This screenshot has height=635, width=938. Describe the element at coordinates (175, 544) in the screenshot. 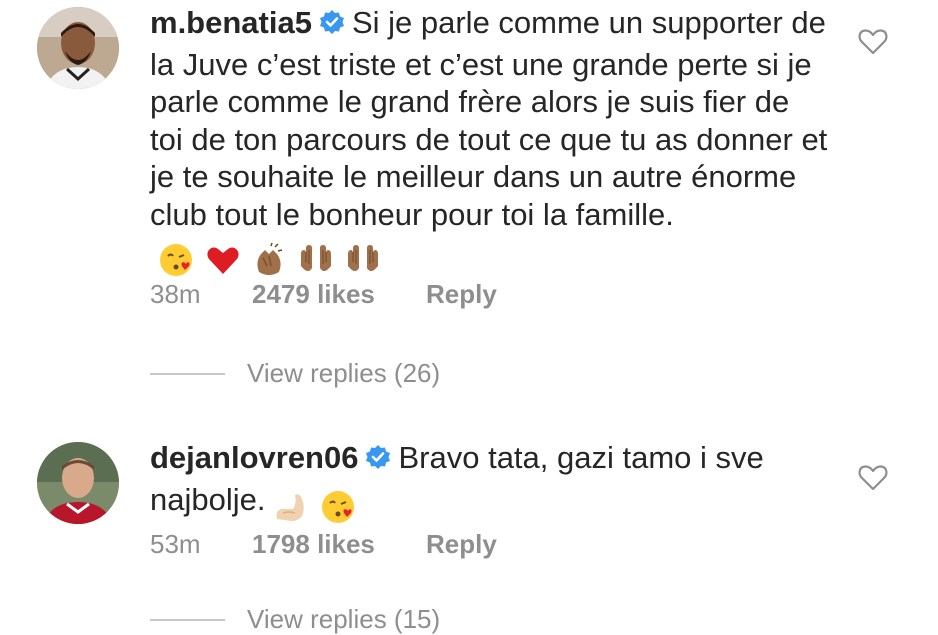

I see `comment-time: 53m` at that location.